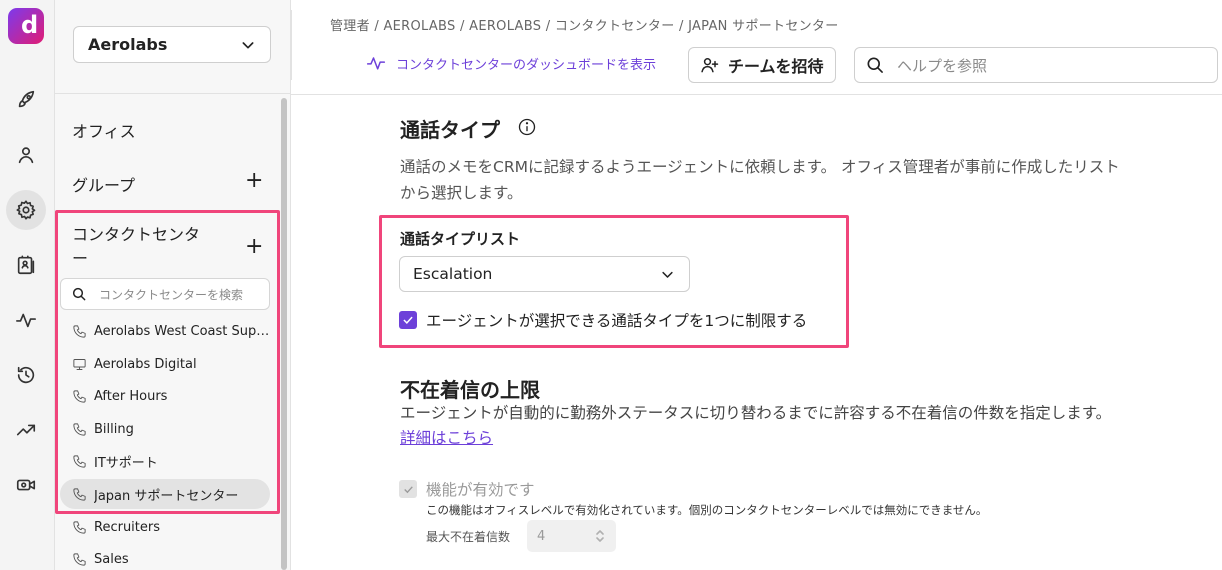 Image resolution: width=1222 pixels, height=570 pixels. What do you see at coordinates (541, 536) in the screenshot?
I see `max-missed-calls-value: 4` at bounding box center [541, 536].